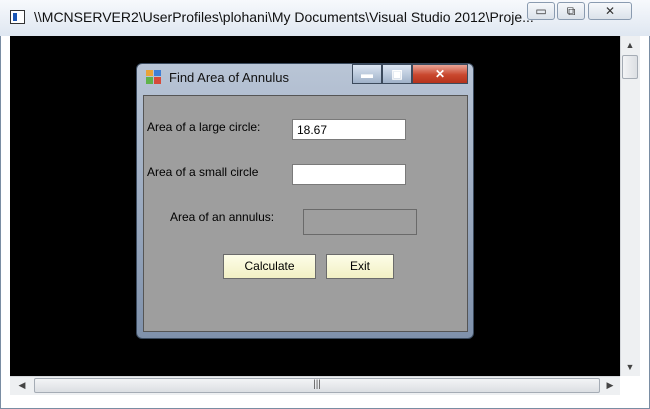  I want to click on dialog-title: Find Area of Annulus, so click(229, 77).